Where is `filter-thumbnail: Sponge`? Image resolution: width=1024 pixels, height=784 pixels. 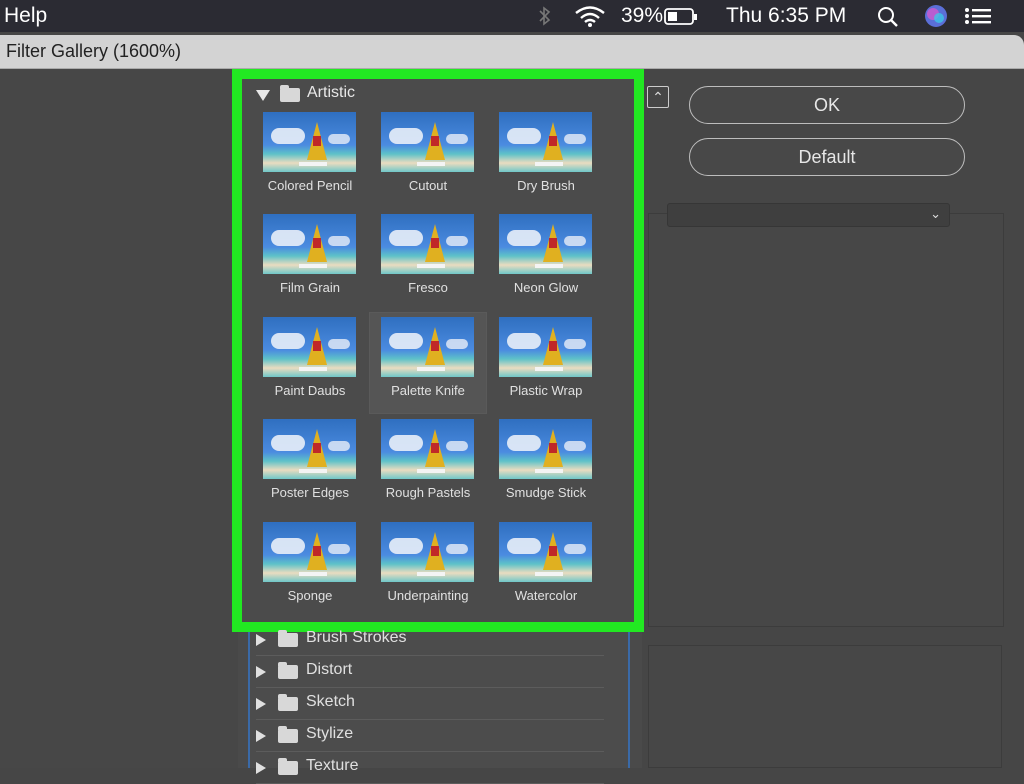
filter-thumbnail: Sponge is located at coordinates (310, 568).